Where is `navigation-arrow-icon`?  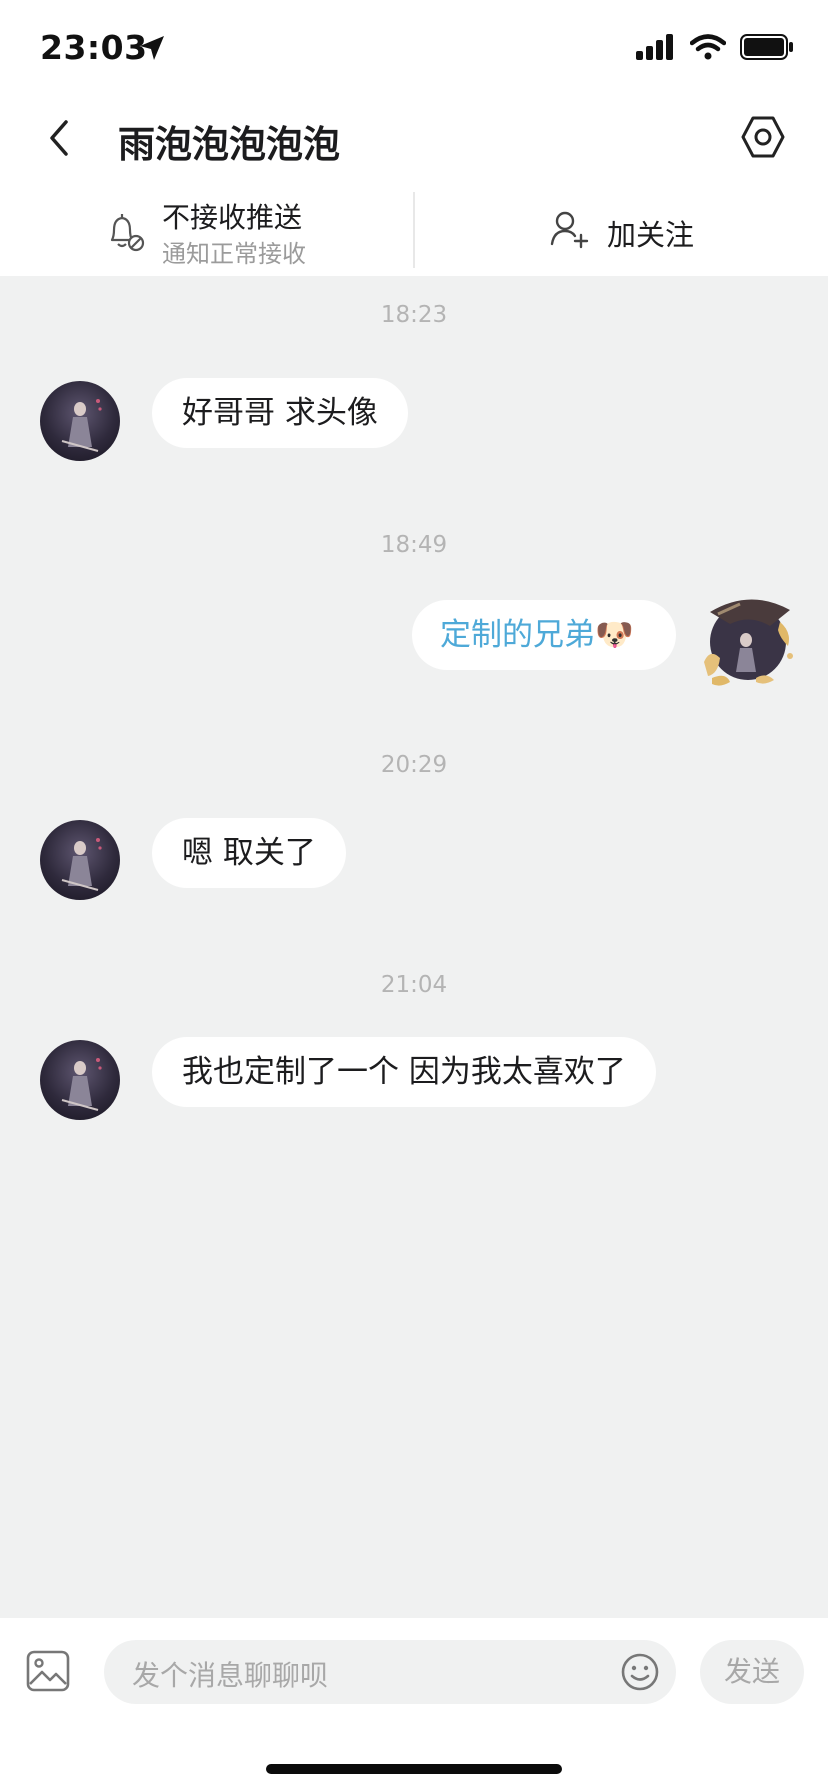 navigation-arrow-icon is located at coordinates (152, 48).